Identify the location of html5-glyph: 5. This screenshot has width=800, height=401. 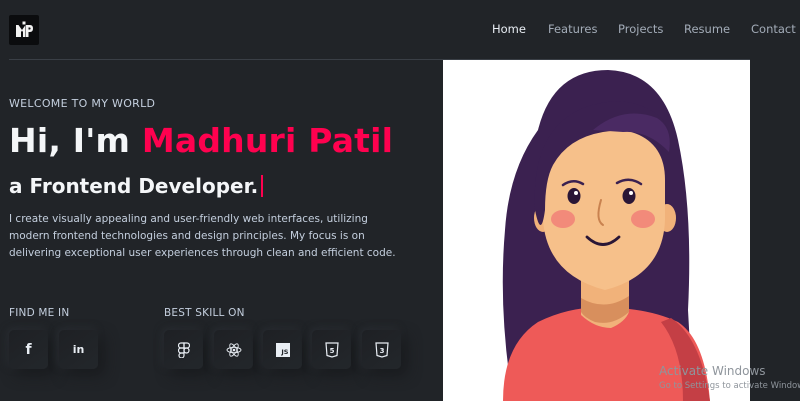
(331, 351).